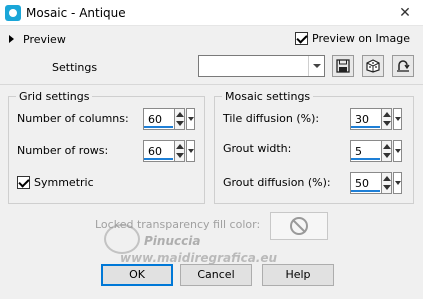  I want to click on settings-dropdown, so click(261, 66).